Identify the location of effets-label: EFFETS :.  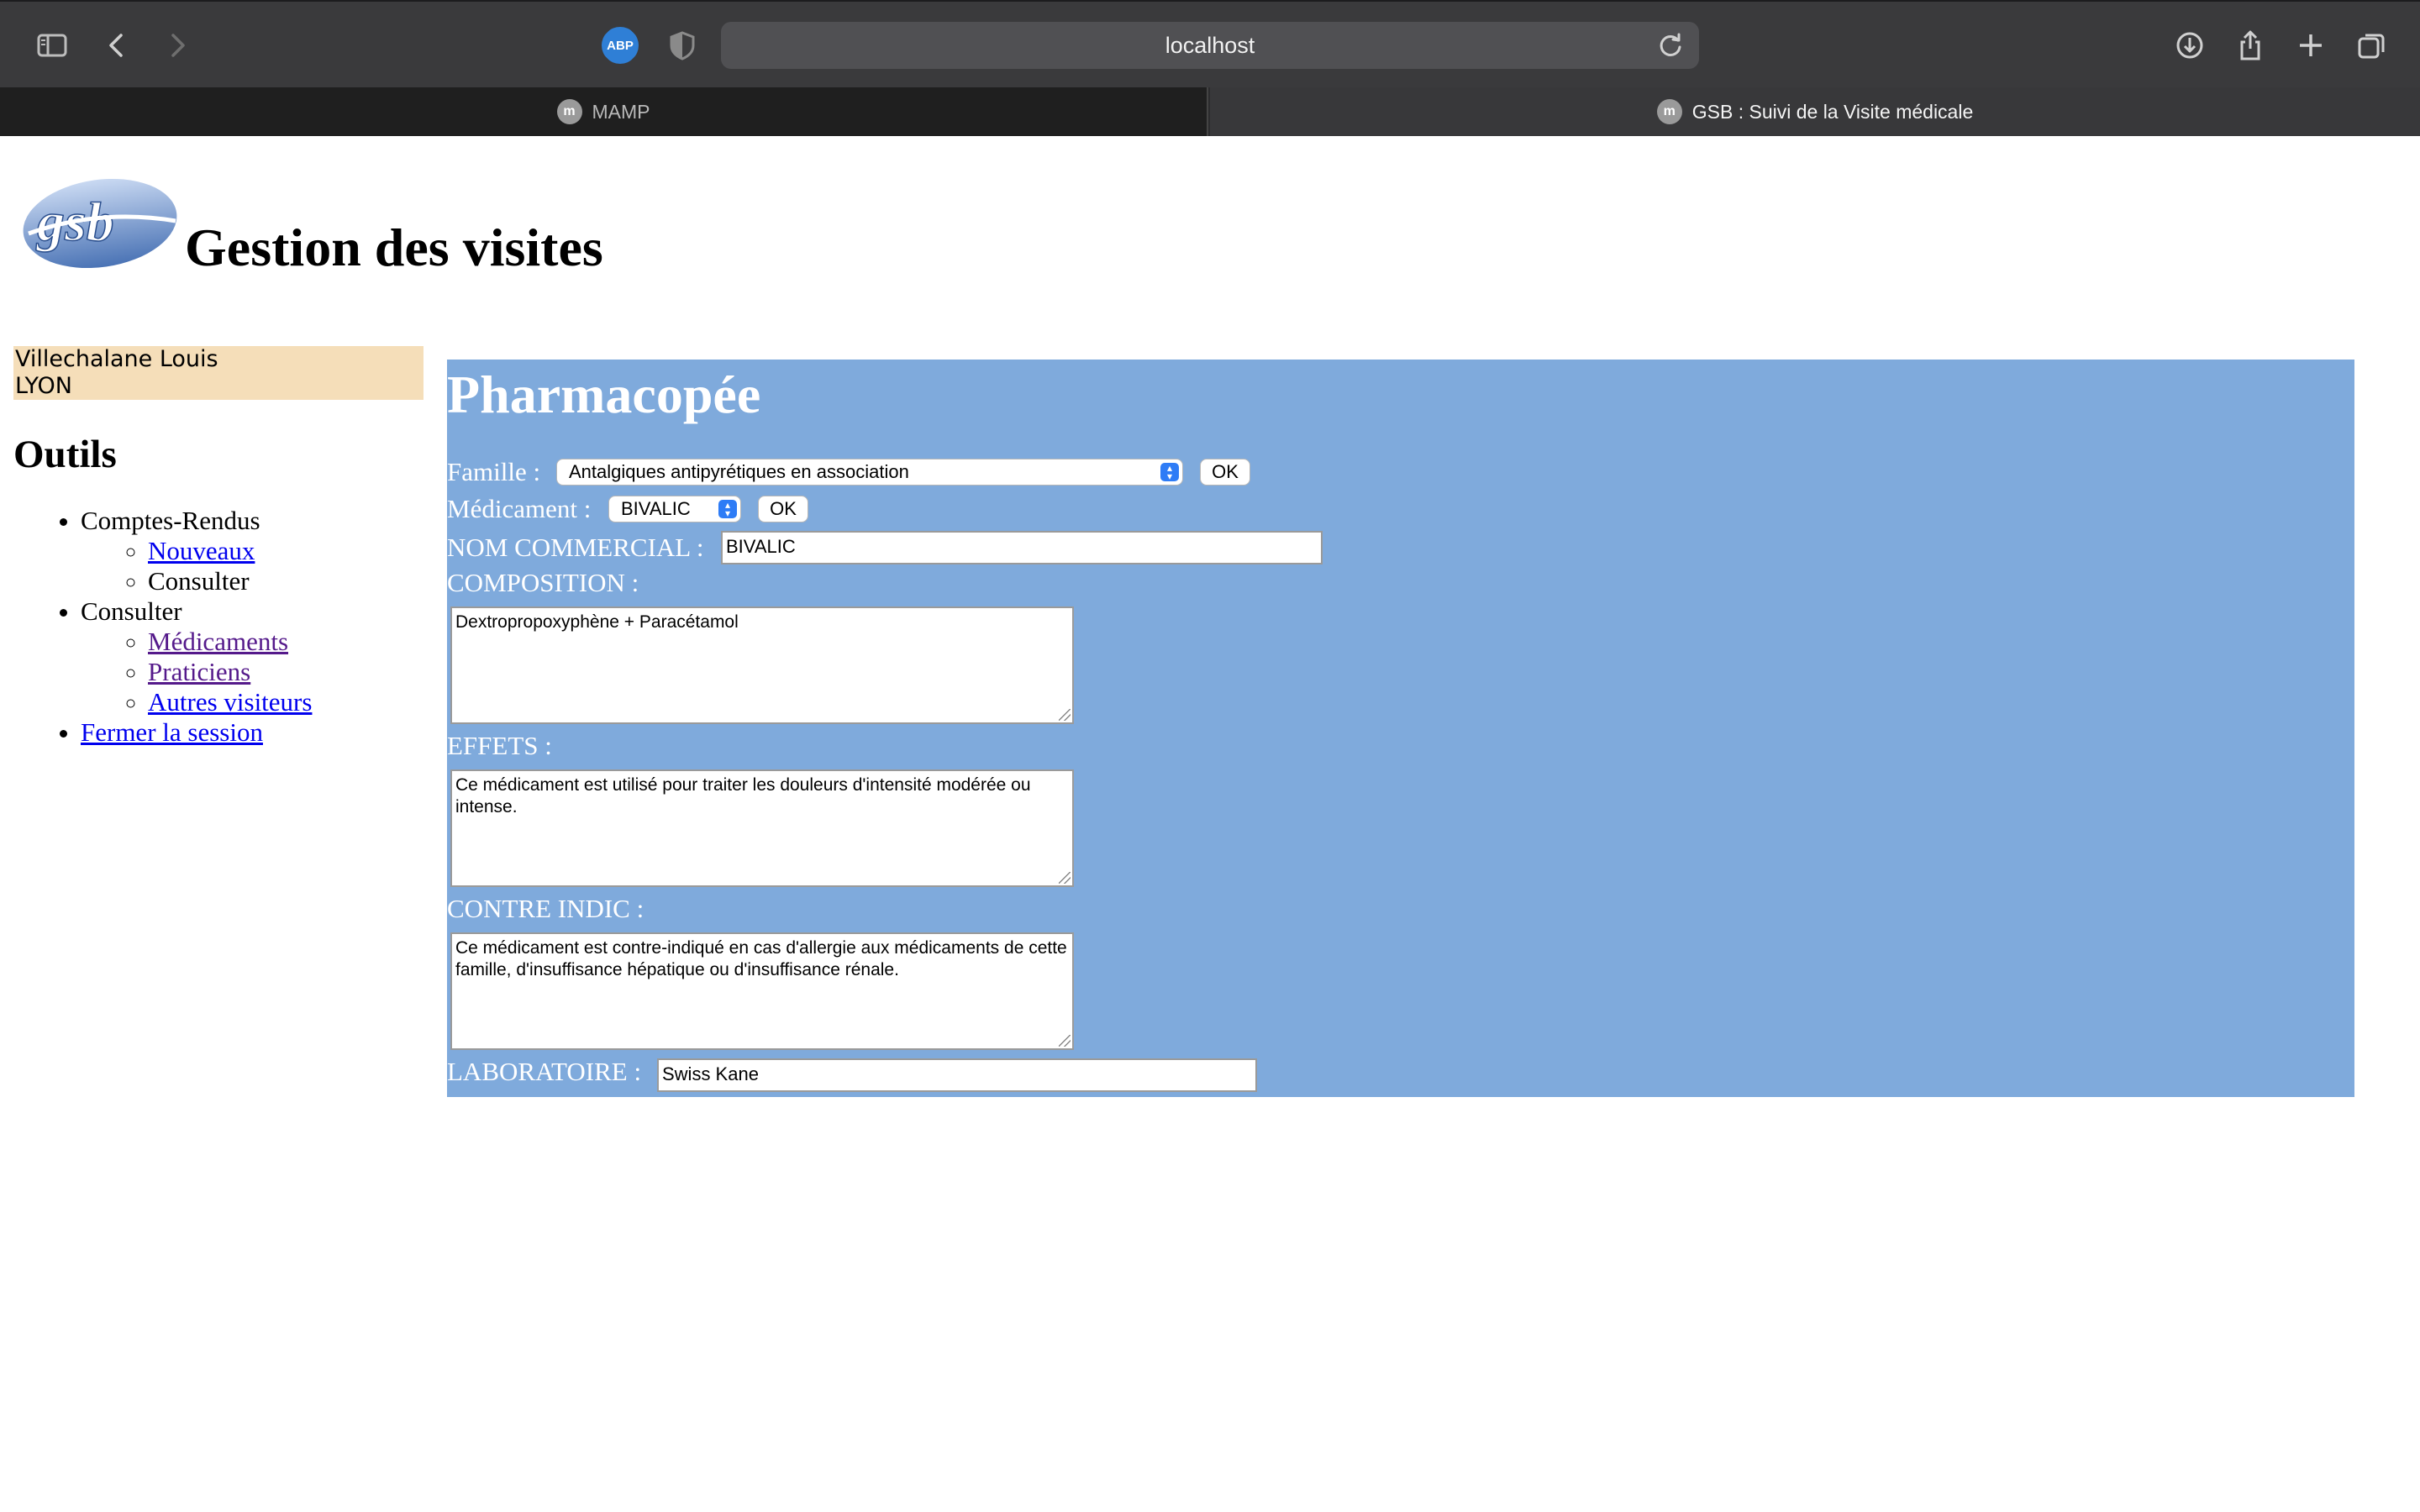
(499, 745).